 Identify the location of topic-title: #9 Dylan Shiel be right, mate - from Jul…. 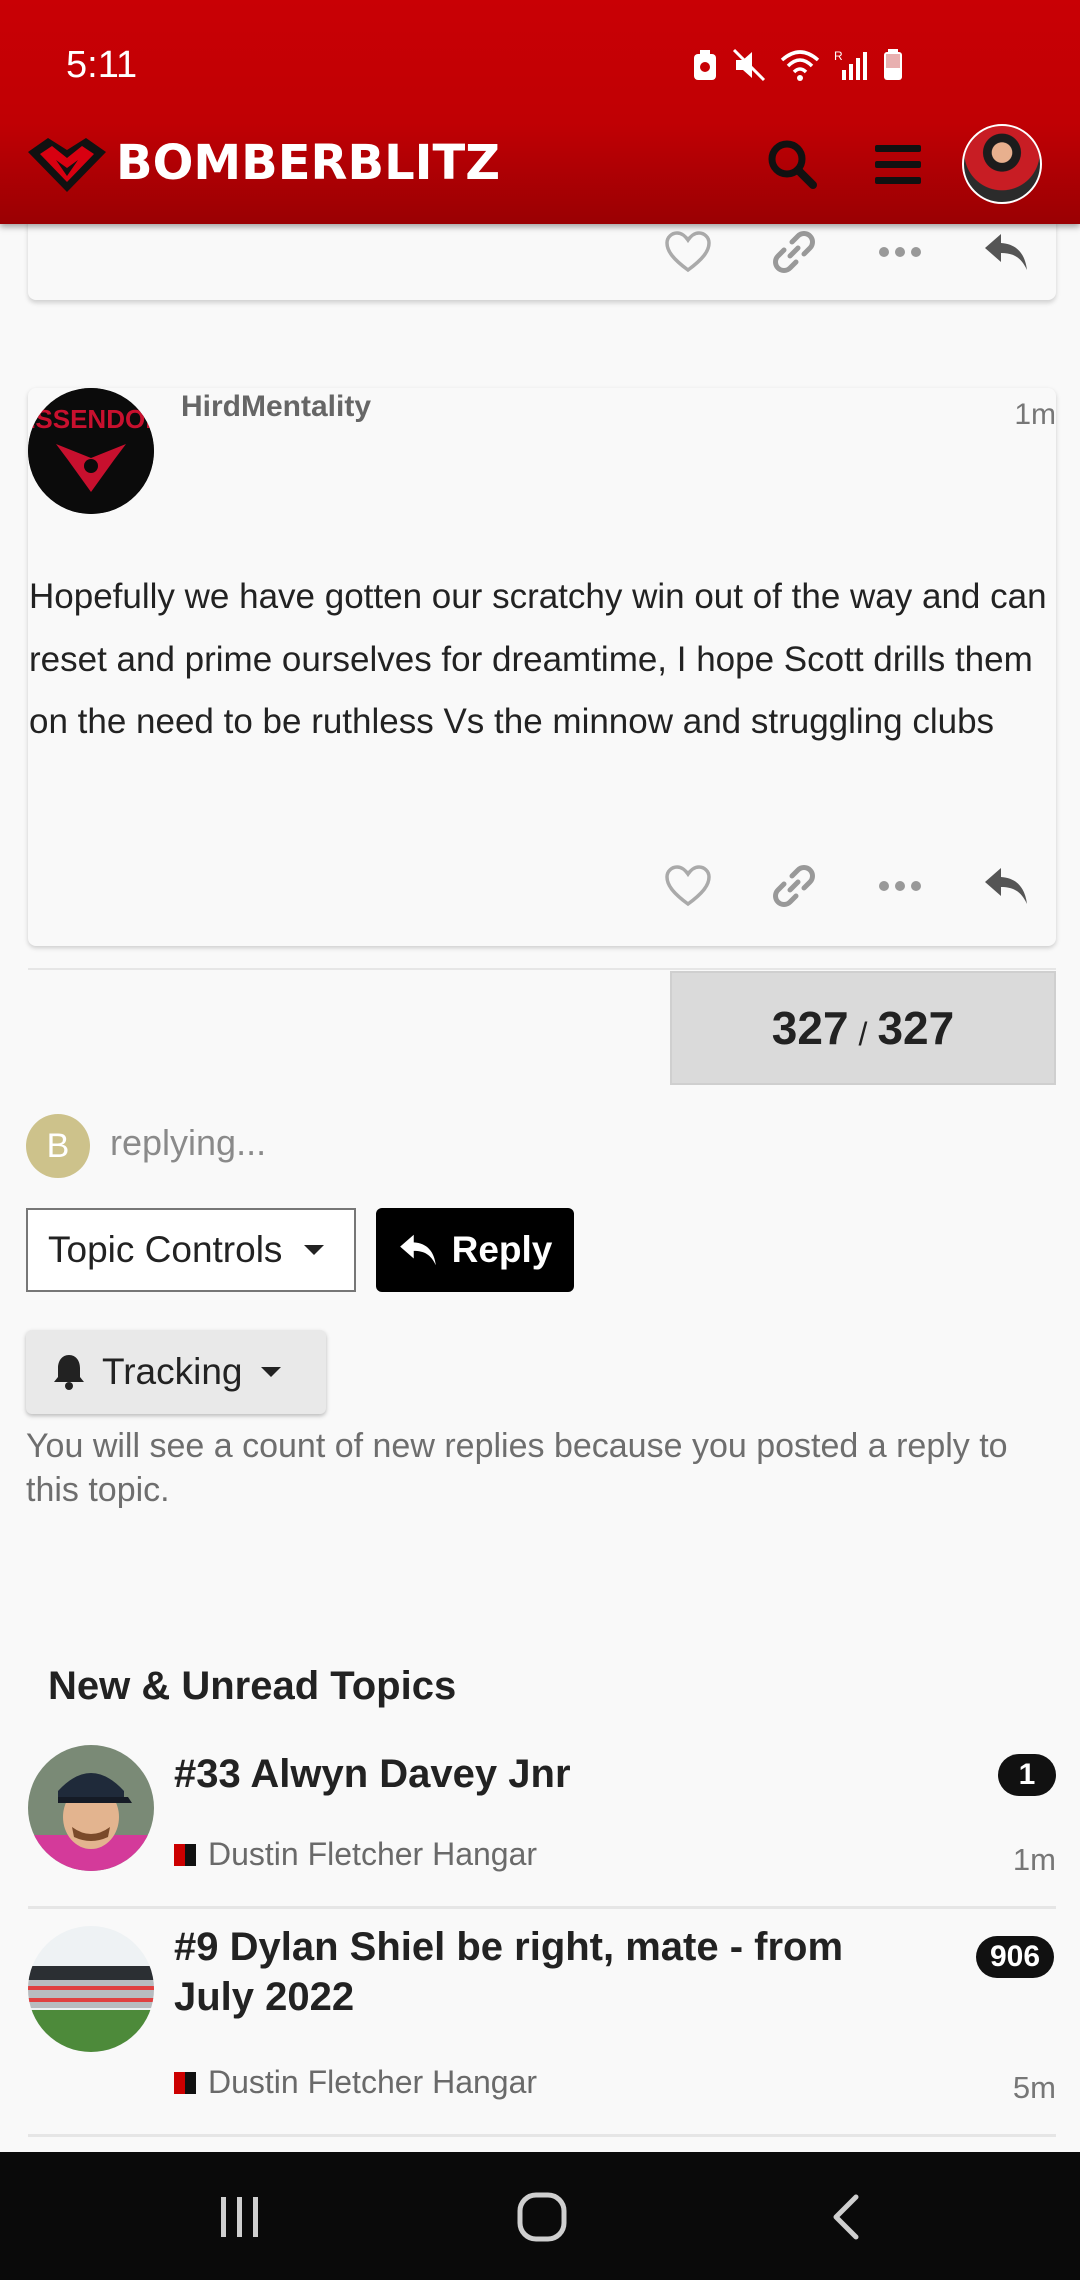
(524, 1972).